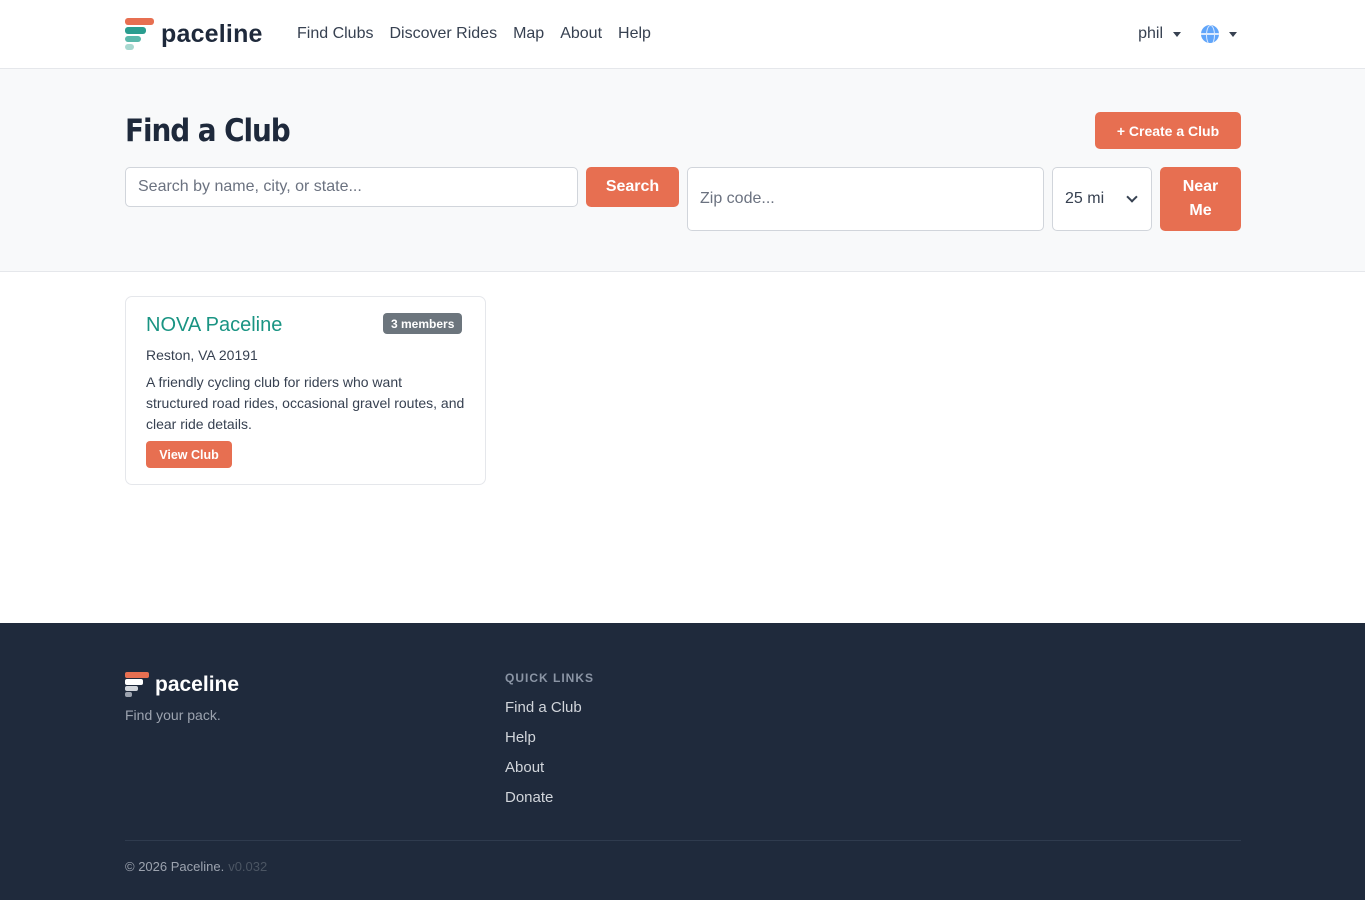  I want to click on member-count-badge: 3 members, so click(423, 323).